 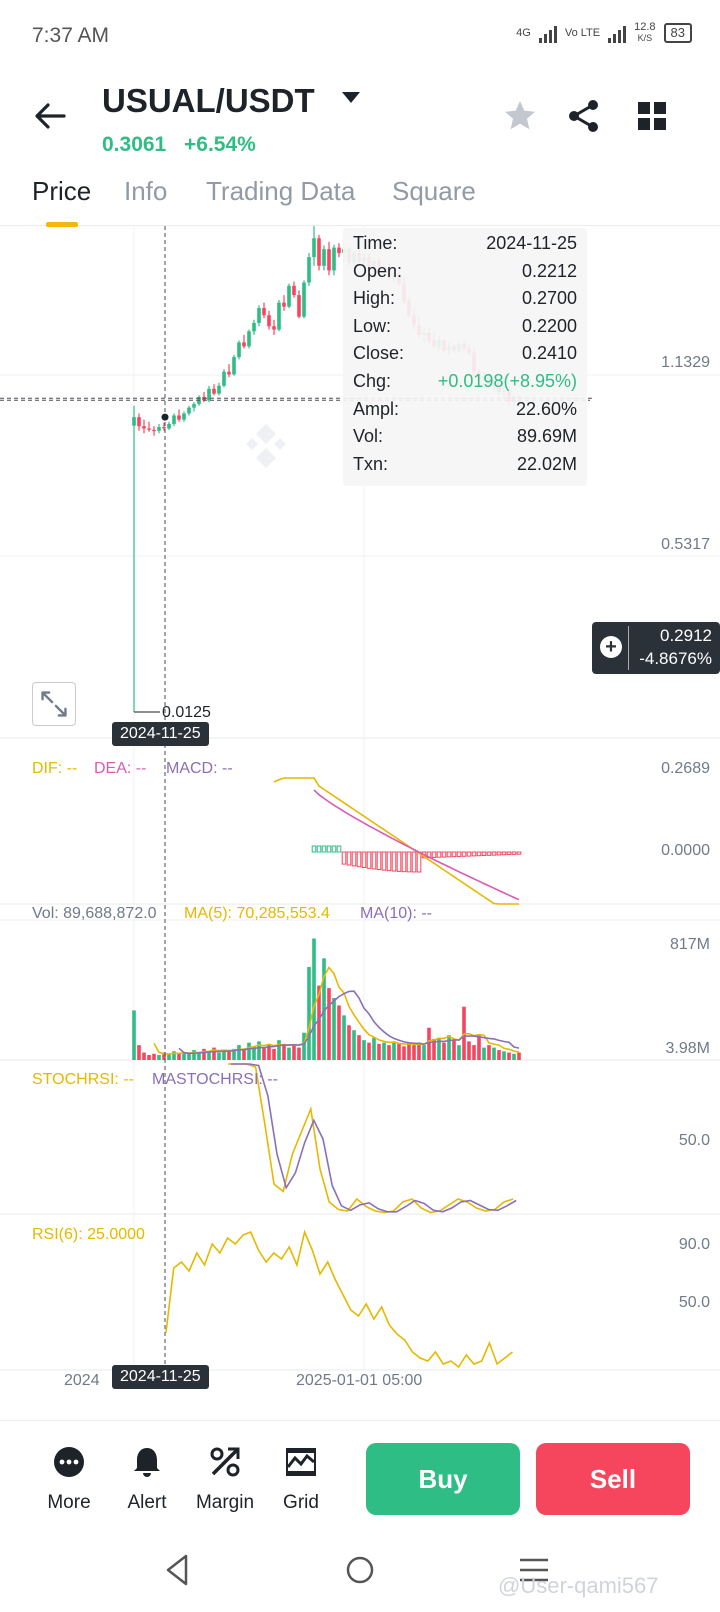 What do you see at coordinates (547, 33) in the screenshot?
I see `signal-icon` at bounding box center [547, 33].